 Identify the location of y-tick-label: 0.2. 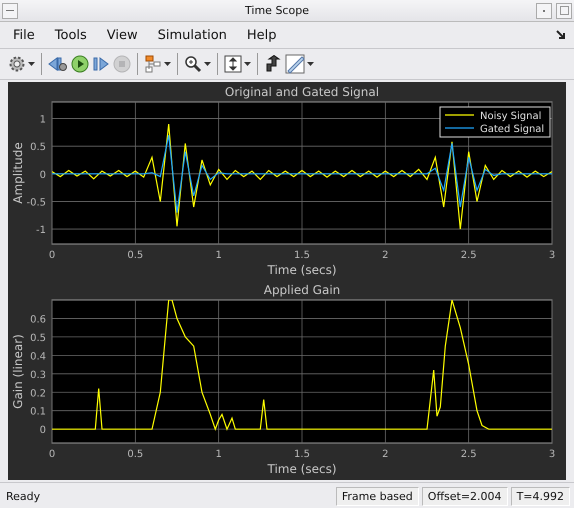
(38, 394).